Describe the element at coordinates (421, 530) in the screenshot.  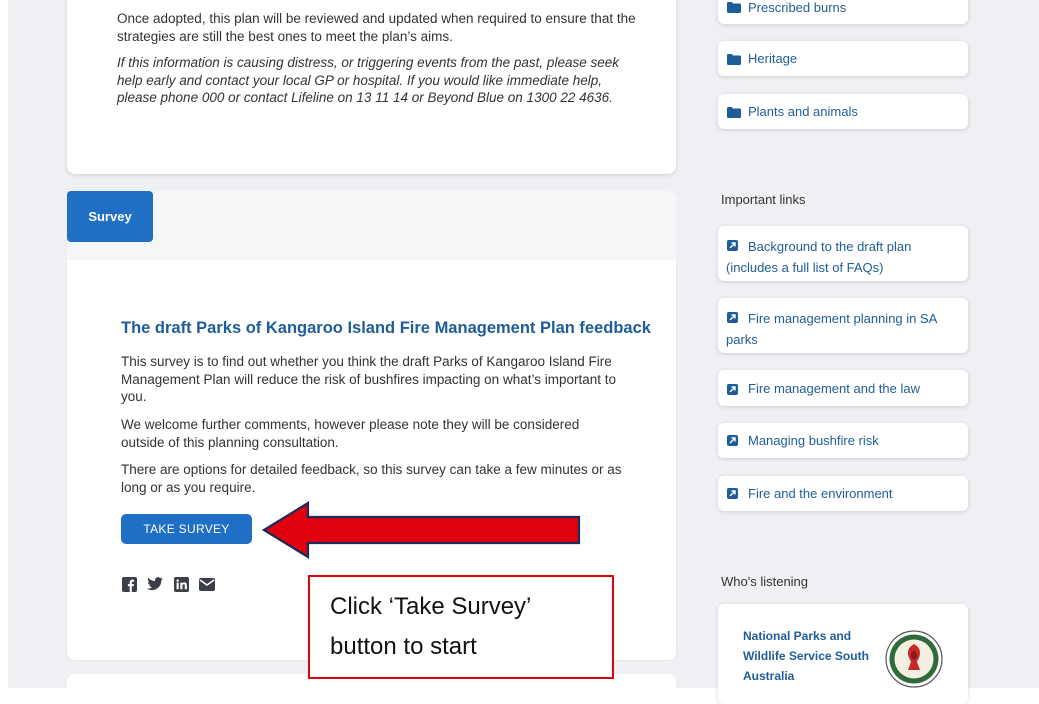
I see `red-arrow-annotation` at that location.